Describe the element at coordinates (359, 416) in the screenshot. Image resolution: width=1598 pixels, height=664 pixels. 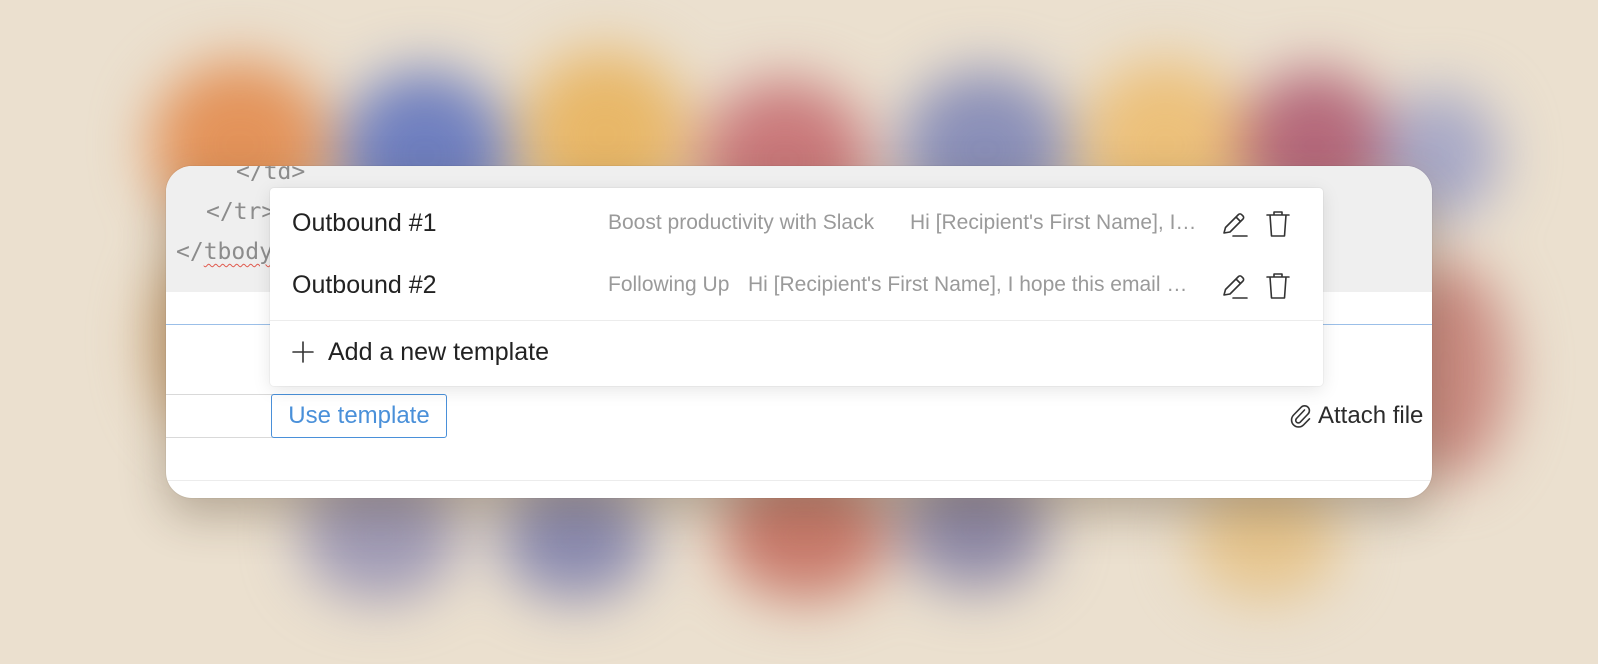
I see `use-template-button: Use template` at that location.